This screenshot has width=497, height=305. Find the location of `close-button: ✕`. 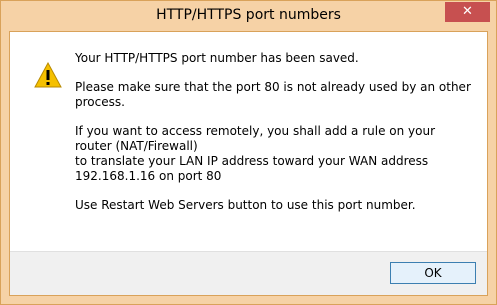

close-button: ✕ is located at coordinates (467, 12).